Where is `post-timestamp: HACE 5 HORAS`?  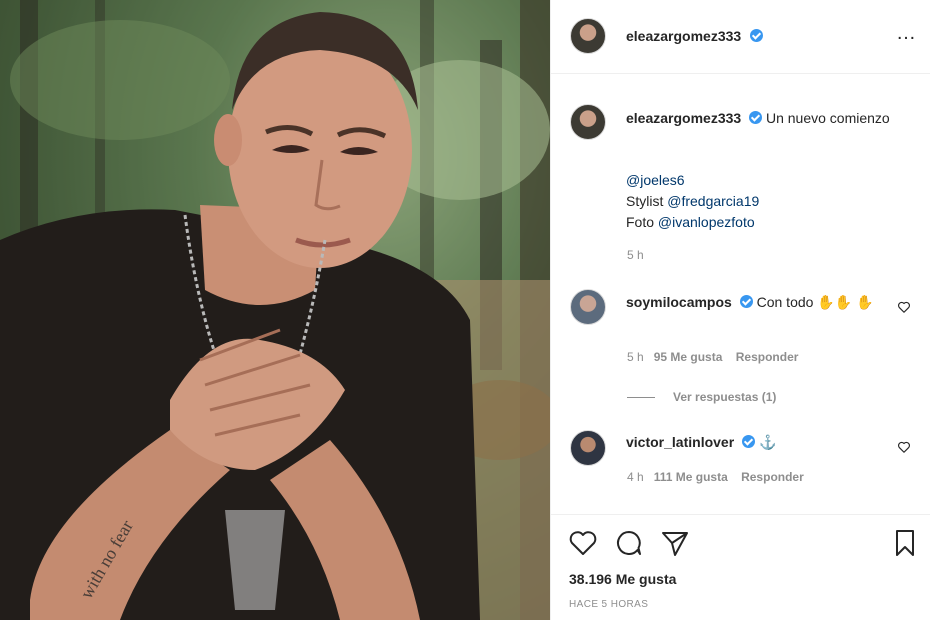 post-timestamp: HACE 5 HORAS is located at coordinates (609, 604).